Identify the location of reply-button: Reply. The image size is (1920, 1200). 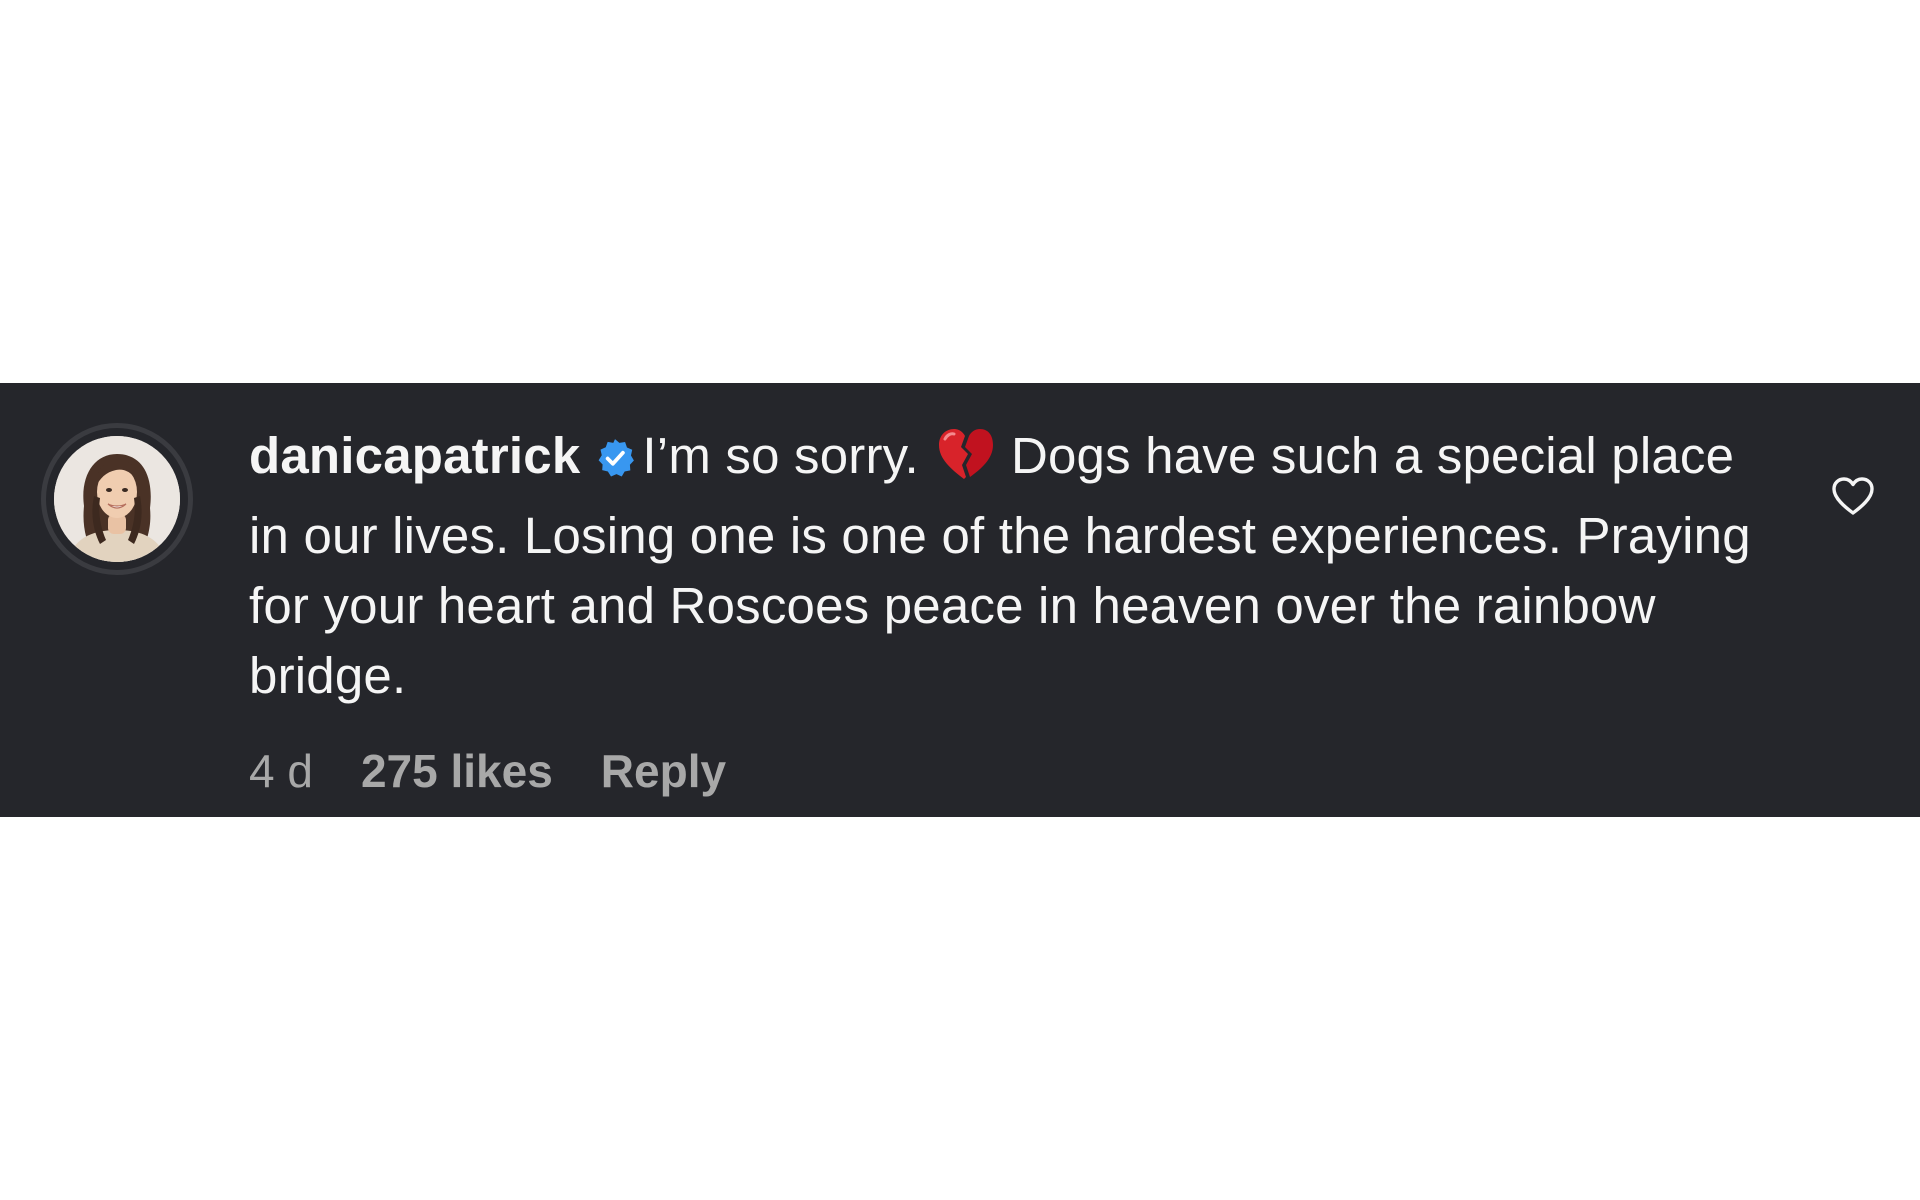
(663, 771).